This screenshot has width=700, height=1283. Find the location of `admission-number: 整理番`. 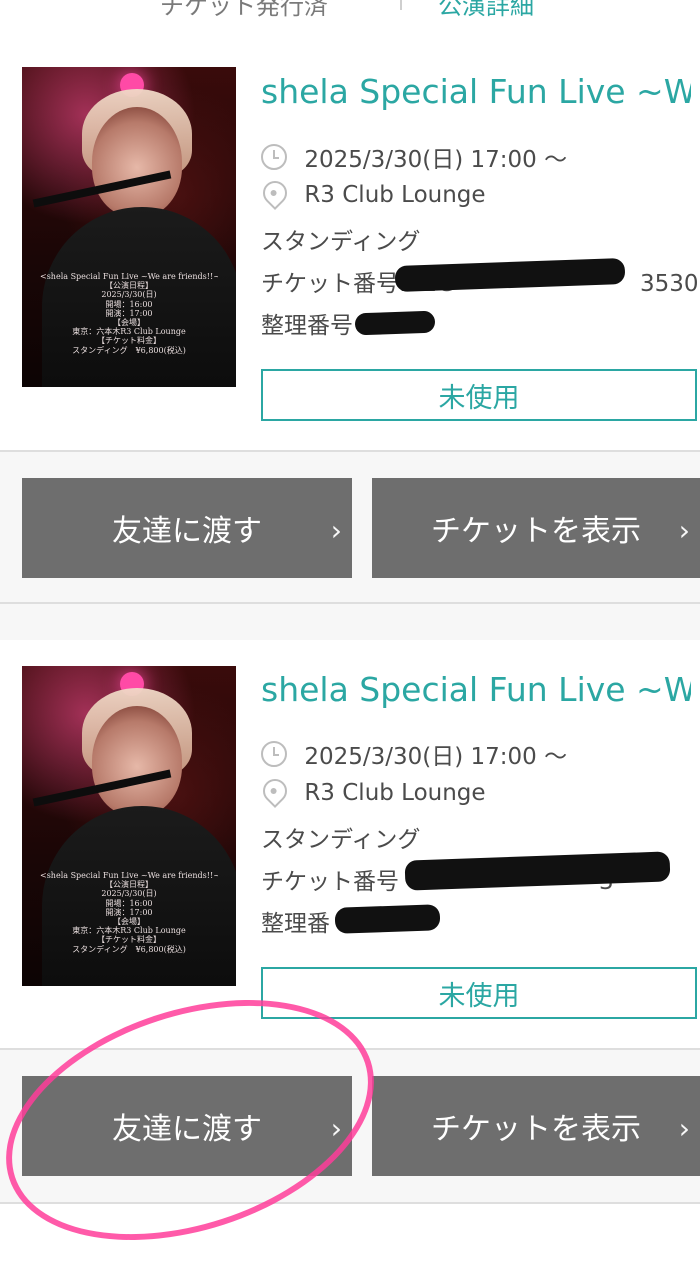

admission-number: 整理番 is located at coordinates (295, 921).